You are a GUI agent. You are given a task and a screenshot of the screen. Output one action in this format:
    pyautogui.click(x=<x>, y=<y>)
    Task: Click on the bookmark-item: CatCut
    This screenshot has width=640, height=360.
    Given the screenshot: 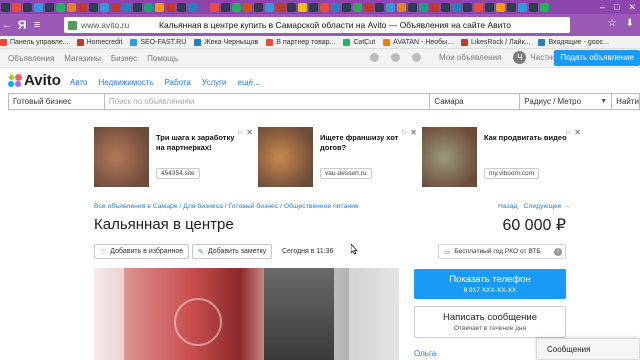 What is the action you would take?
    pyautogui.click(x=359, y=42)
    